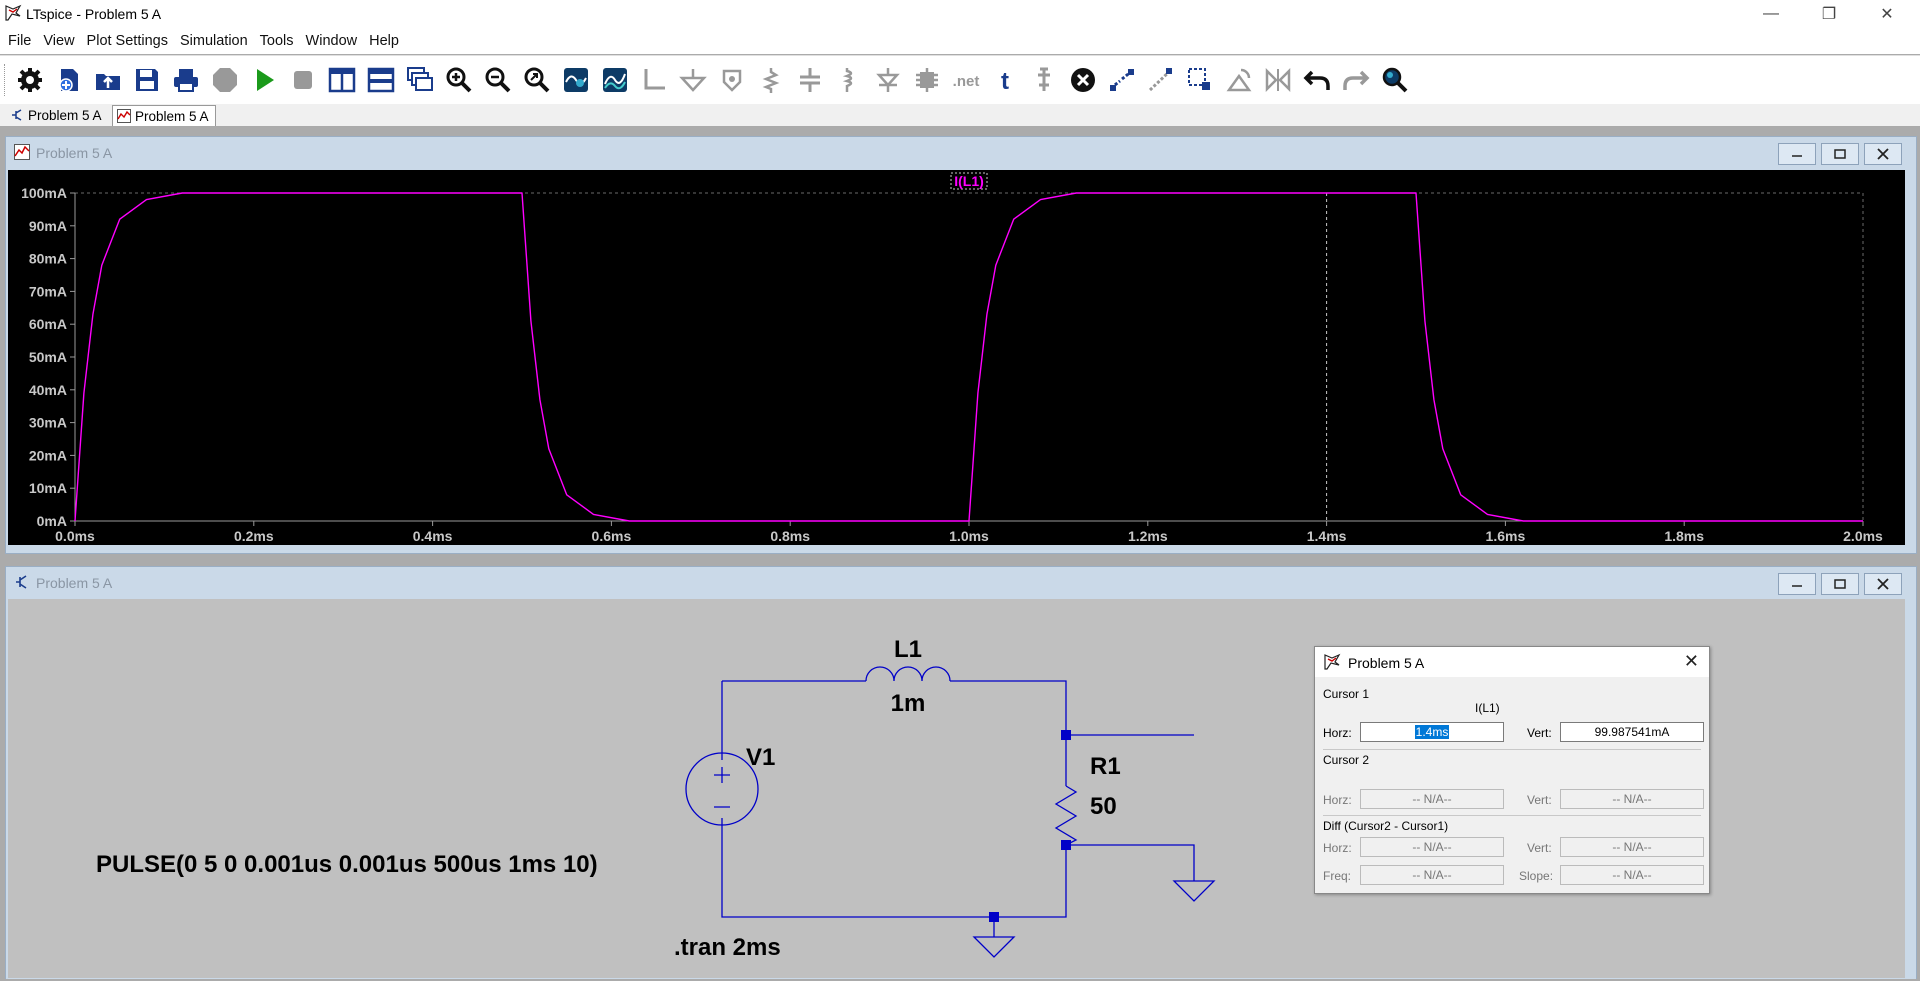  Describe the element at coordinates (1239, 80) in the screenshot. I see `rotate-icon` at that location.